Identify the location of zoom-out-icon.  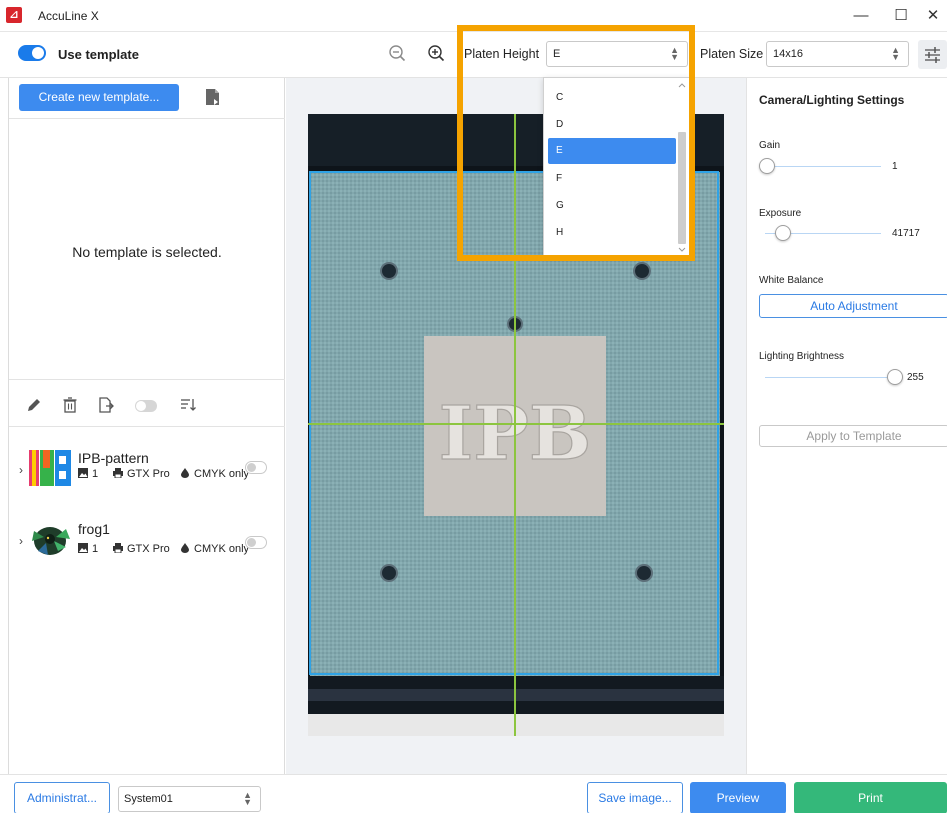
(397, 53).